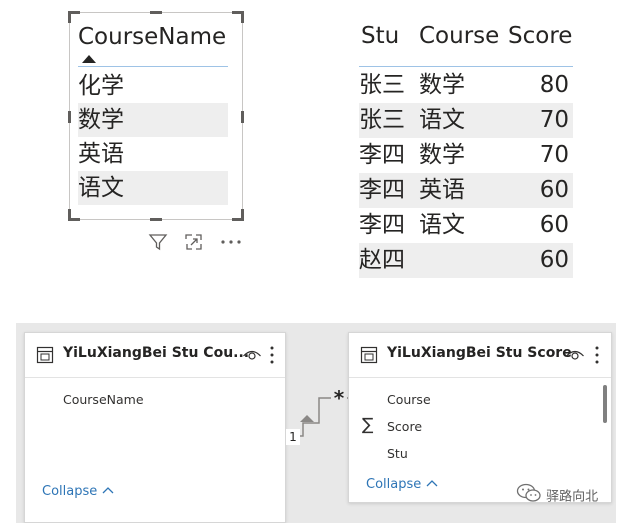 The width and height of the screenshot is (630, 523). What do you see at coordinates (101, 154) in the screenshot?
I see `table-row: 英语` at bounding box center [101, 154].